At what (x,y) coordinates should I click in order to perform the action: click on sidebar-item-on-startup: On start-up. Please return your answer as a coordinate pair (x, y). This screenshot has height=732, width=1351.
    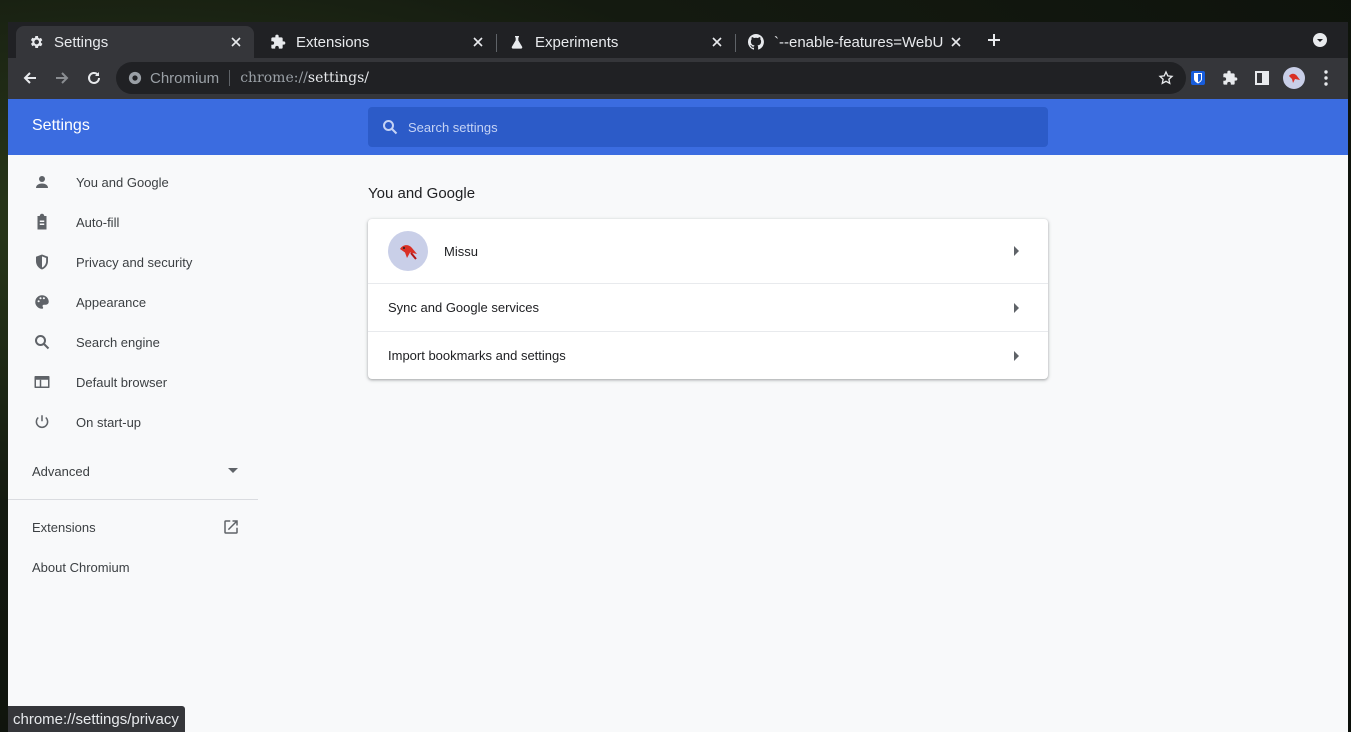
    Looking at the image, I should click on (133, 422).